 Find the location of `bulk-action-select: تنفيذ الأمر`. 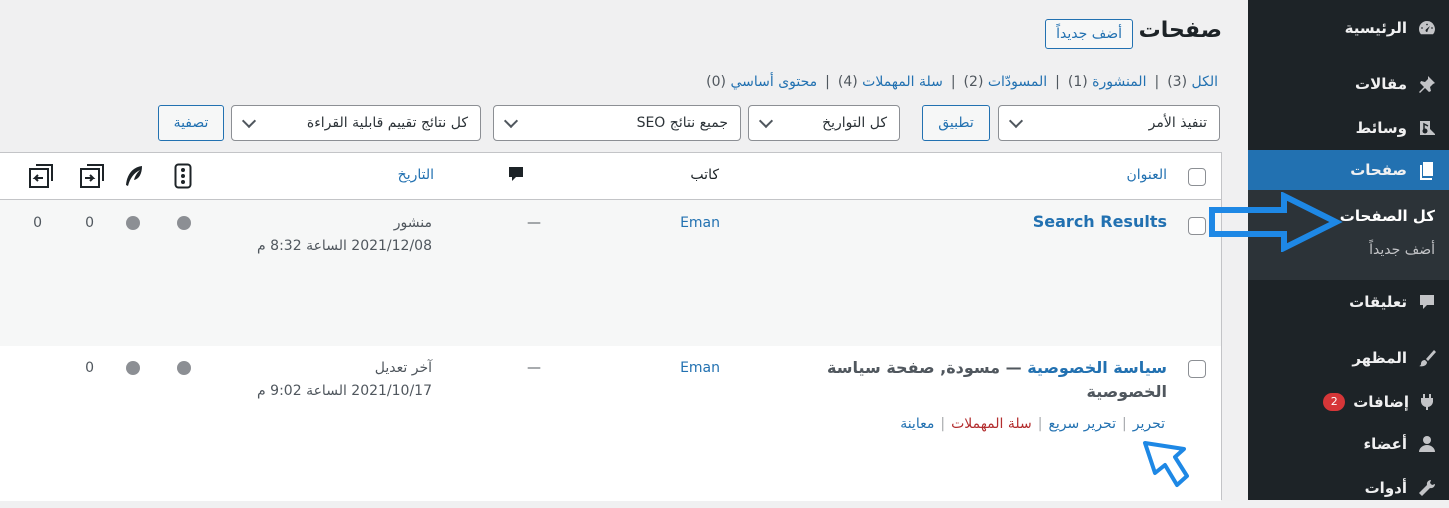

bulk-action-select: تنفيذ الأمر is located at coordinates (1109, 123).